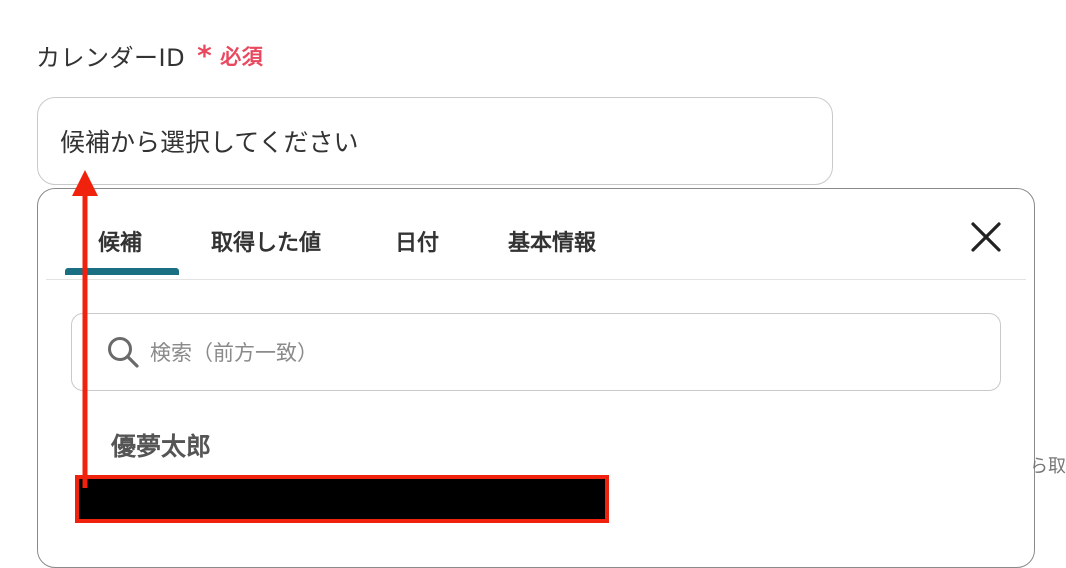 The image size is (1066, 568). Describe the element at coordinates (342, 499) in the screenshot. I see `redacted-candidate-option` at that location.